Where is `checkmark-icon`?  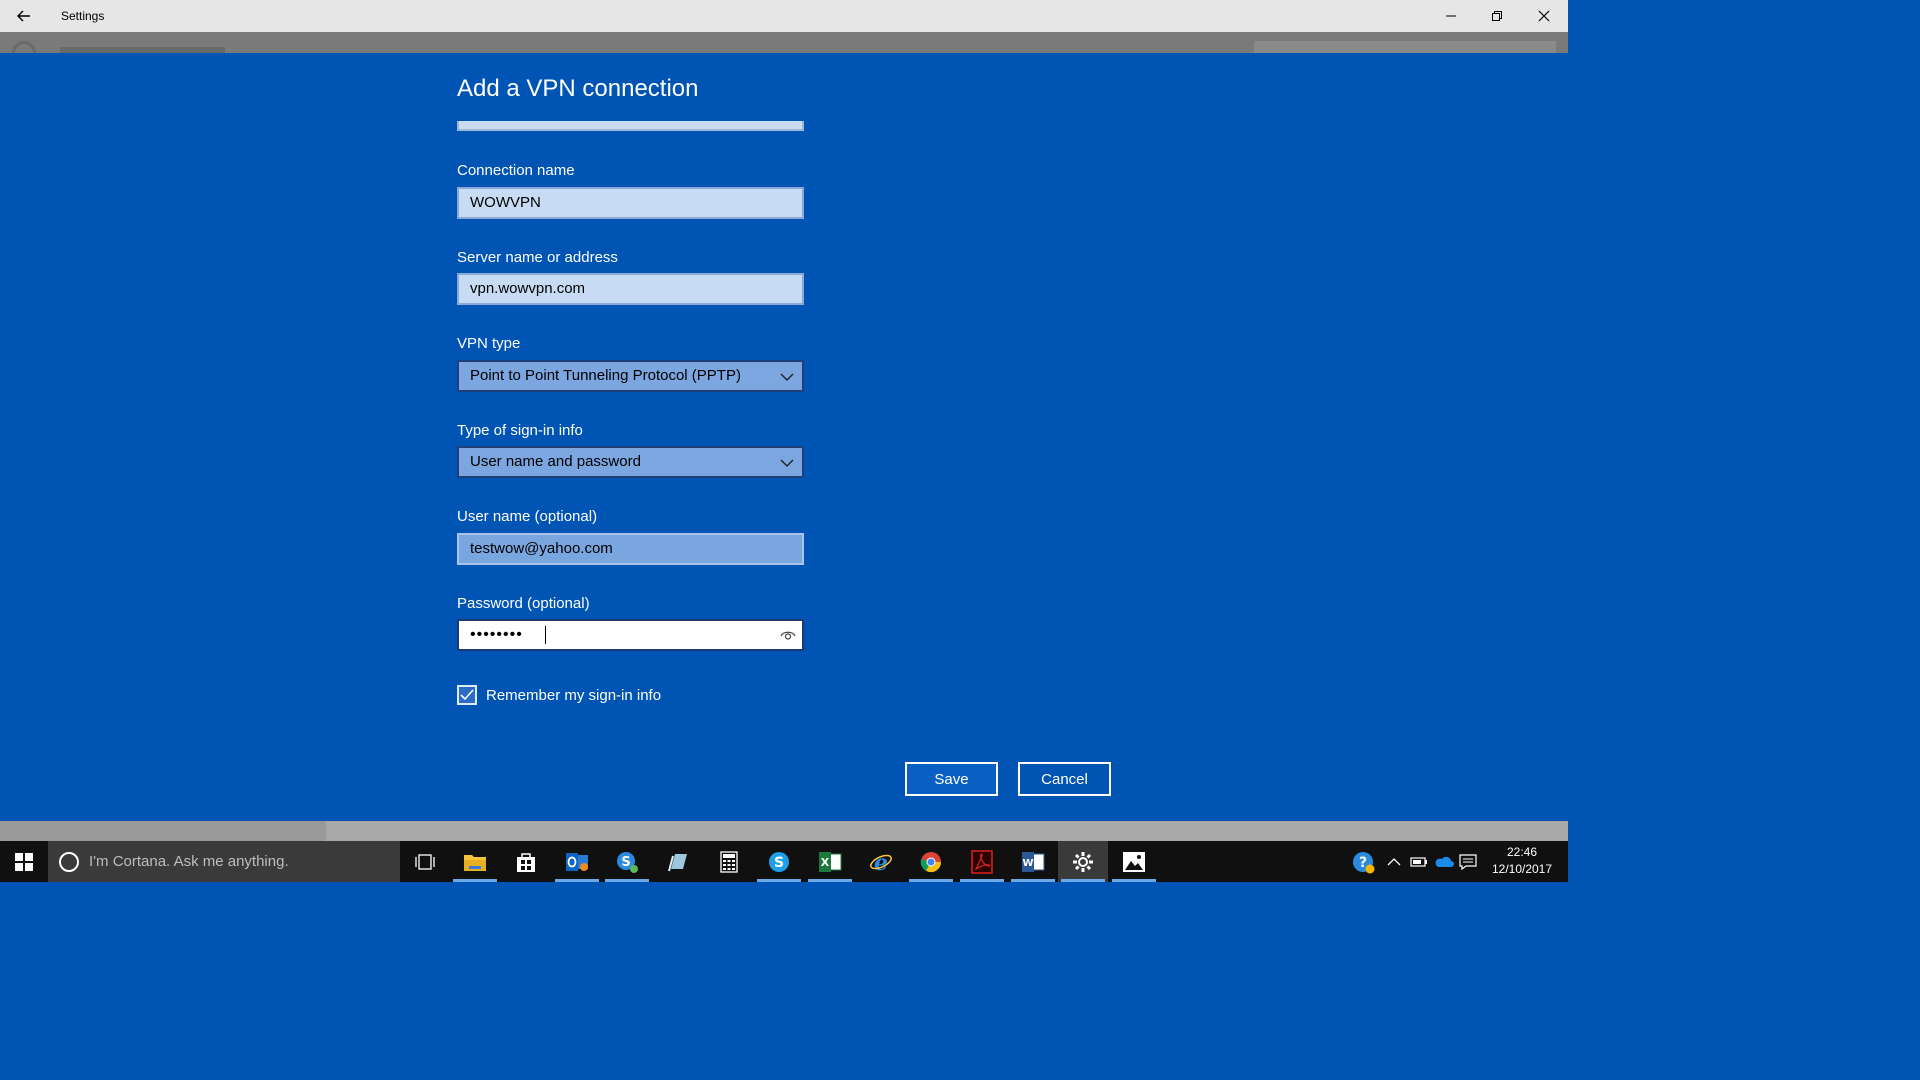 checkmark-icon is located at coordinates (467, 695).